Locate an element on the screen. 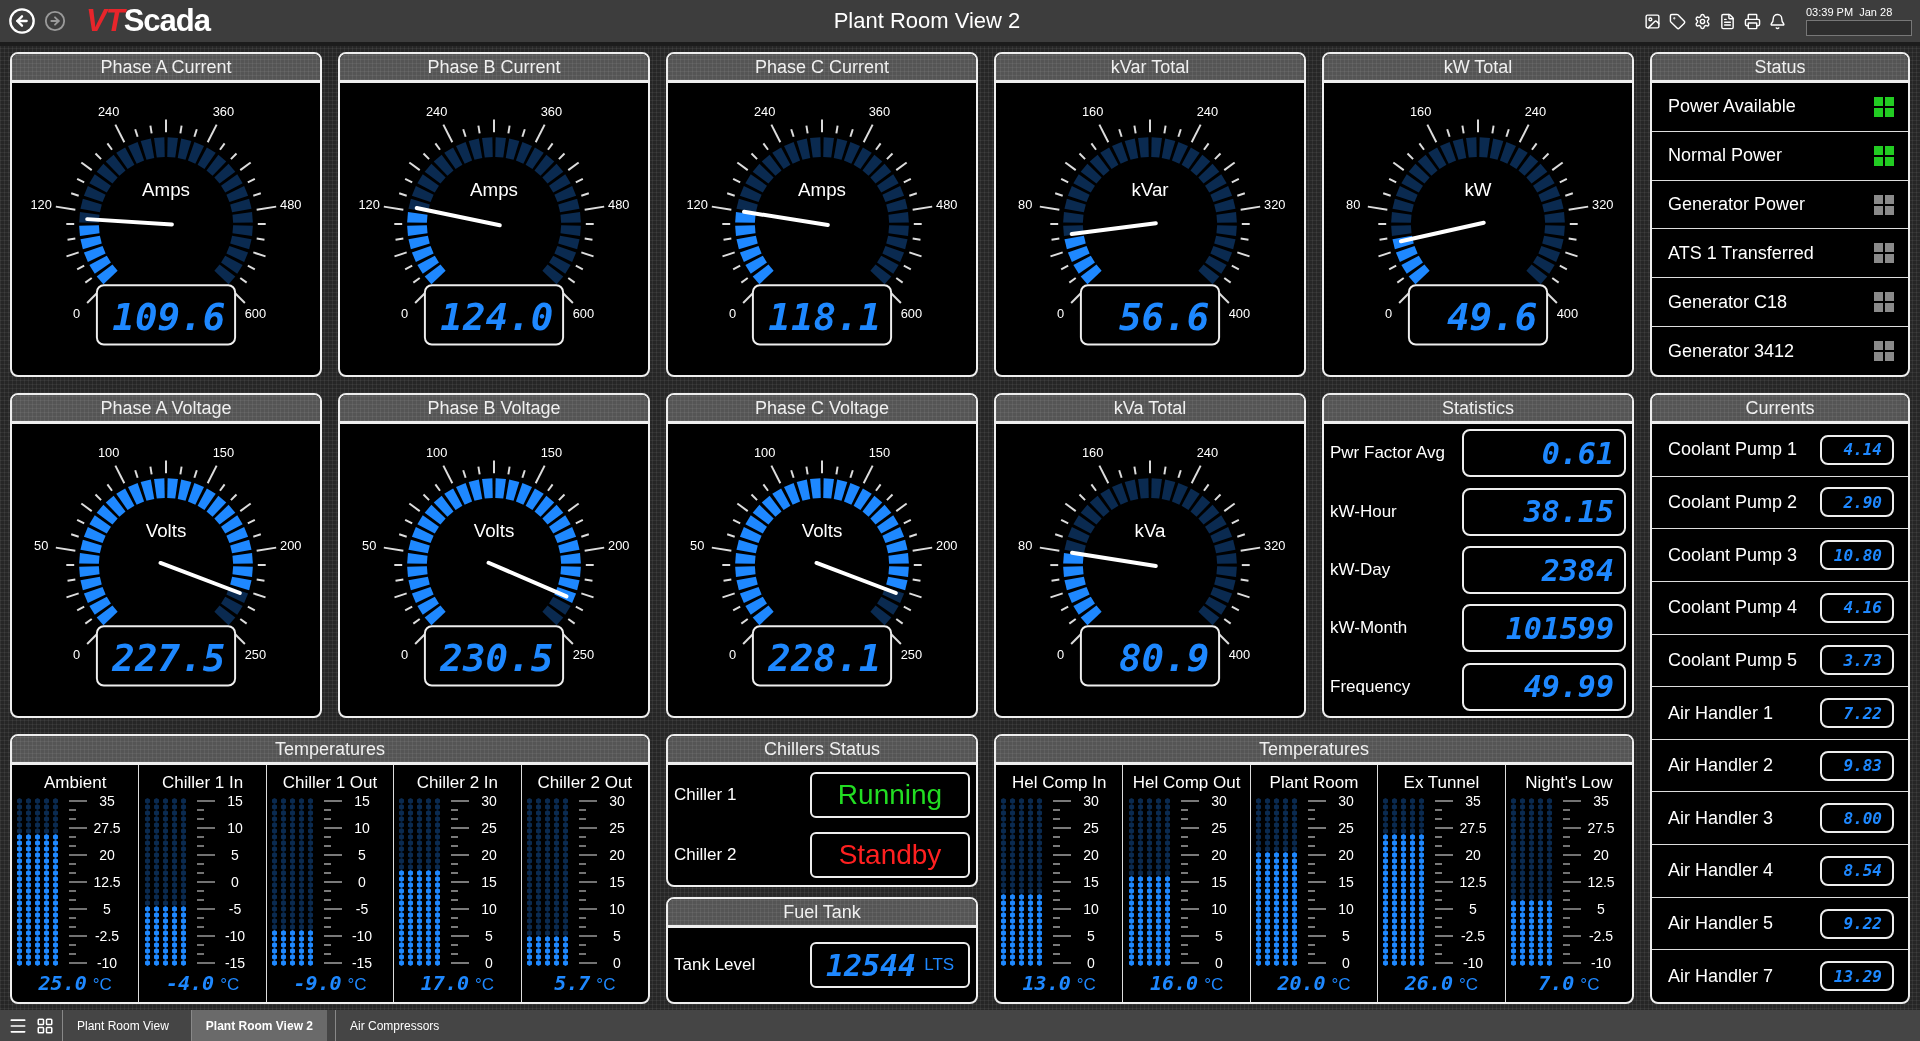 Image resolution: width=1920 pixels, height=1041 pixels. panel-header: Phase A Current is located at coordinates (166, 68).